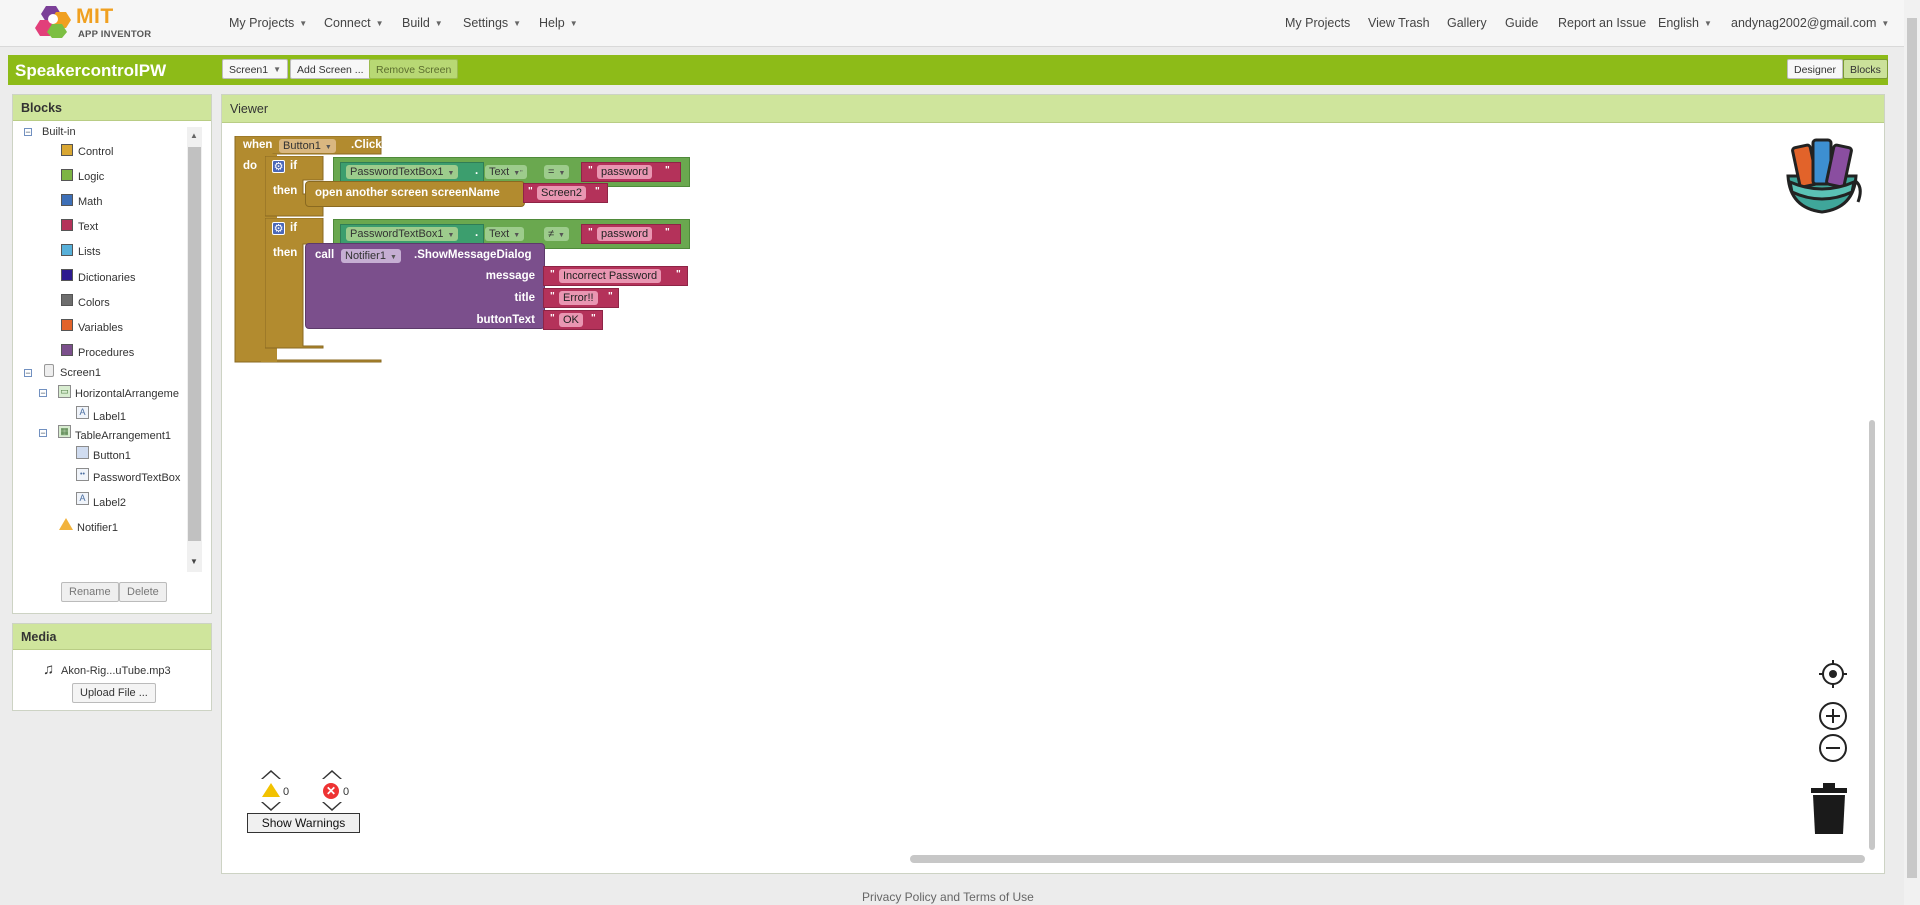  Describe the element at coordinates (1399, 23) in the screenshot. I see `link-view-trash: View Trash` at that location.